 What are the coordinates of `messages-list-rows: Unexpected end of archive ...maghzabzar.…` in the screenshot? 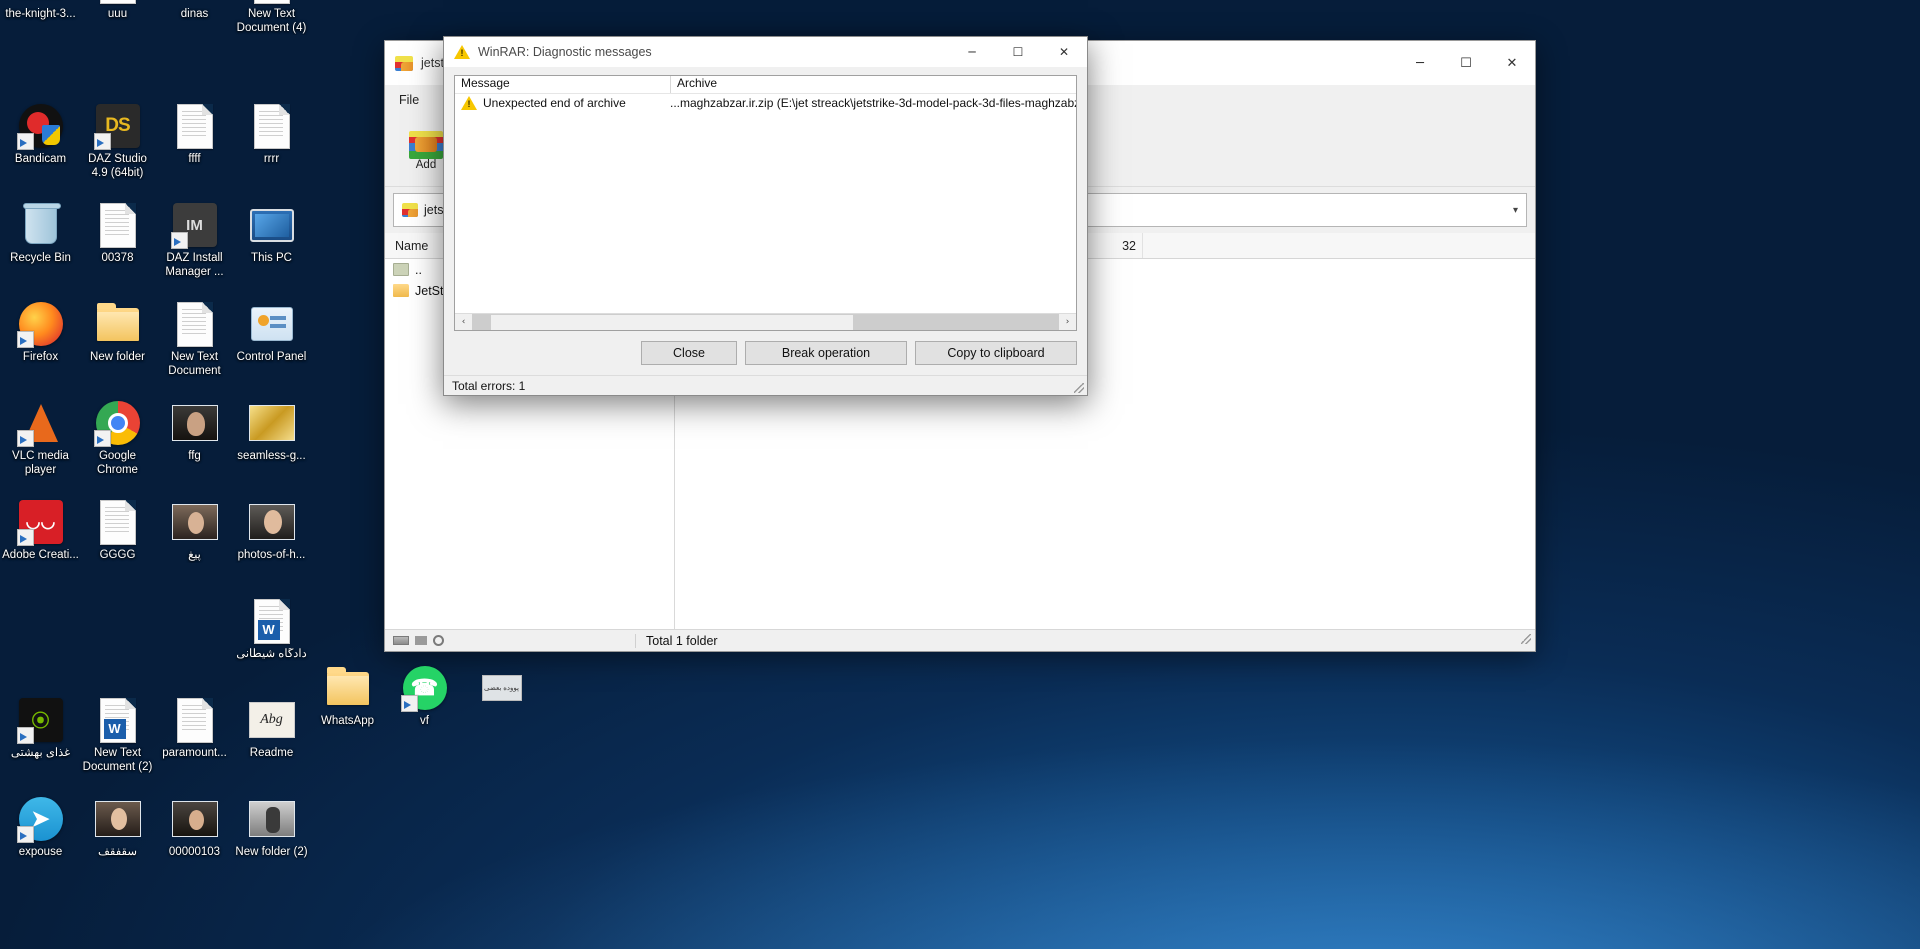 It's located at (765, 203).